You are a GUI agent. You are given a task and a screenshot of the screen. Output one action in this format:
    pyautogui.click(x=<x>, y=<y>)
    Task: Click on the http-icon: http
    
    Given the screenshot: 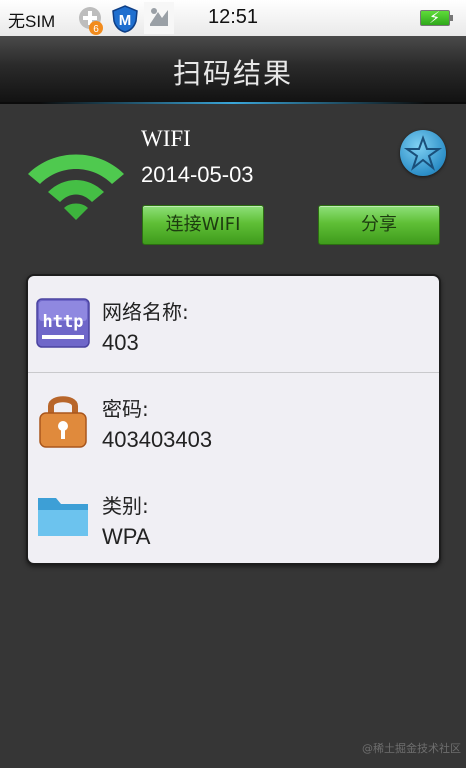 What is the action you would take?
    pyautogui.click(x=63, y=325)
    